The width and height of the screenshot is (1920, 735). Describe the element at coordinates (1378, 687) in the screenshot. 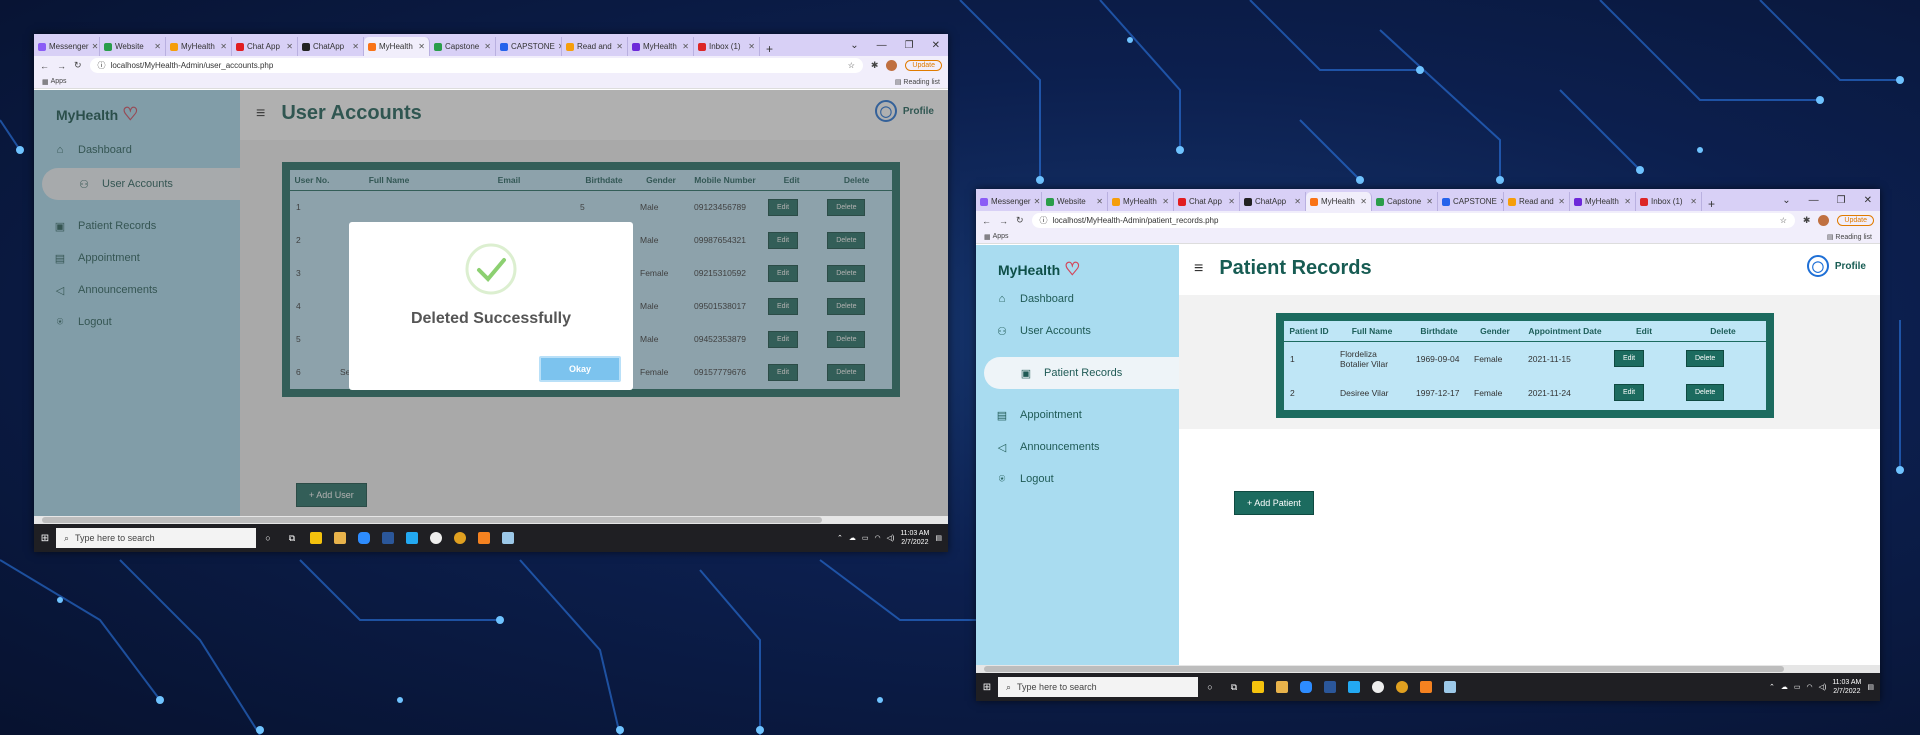

I see `obs-icon` at that location.